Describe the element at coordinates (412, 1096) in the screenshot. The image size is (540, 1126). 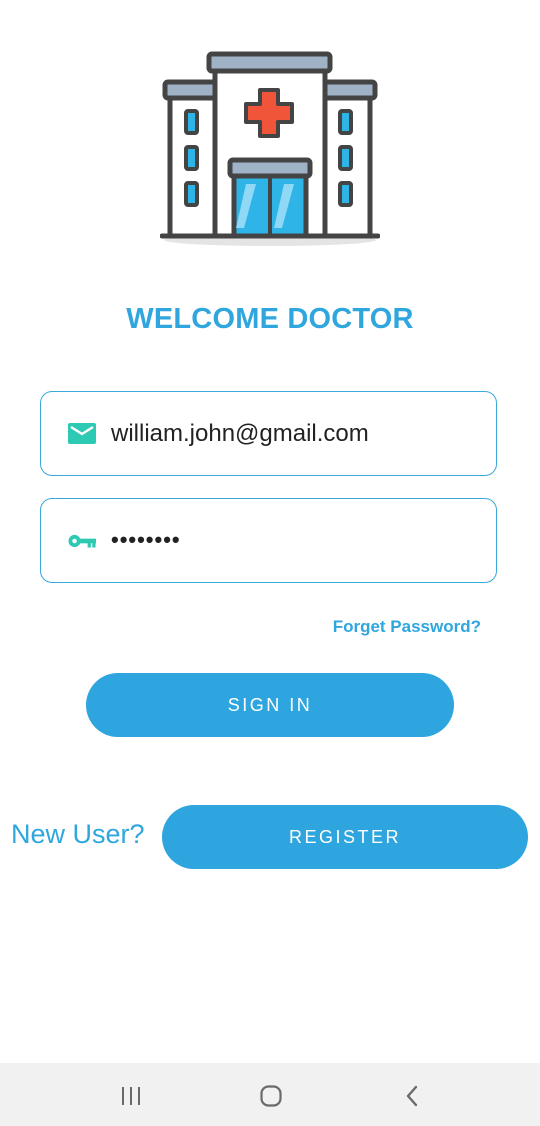
I see `back-icon` at that location.